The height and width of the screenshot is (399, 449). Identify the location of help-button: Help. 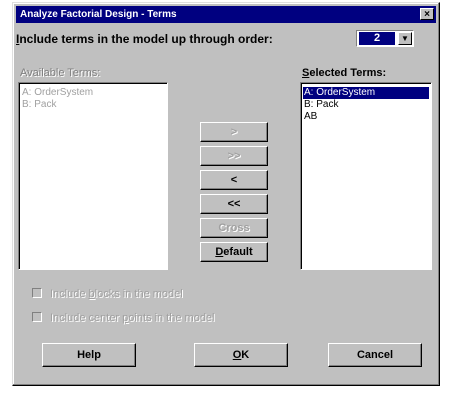
(89, 355).